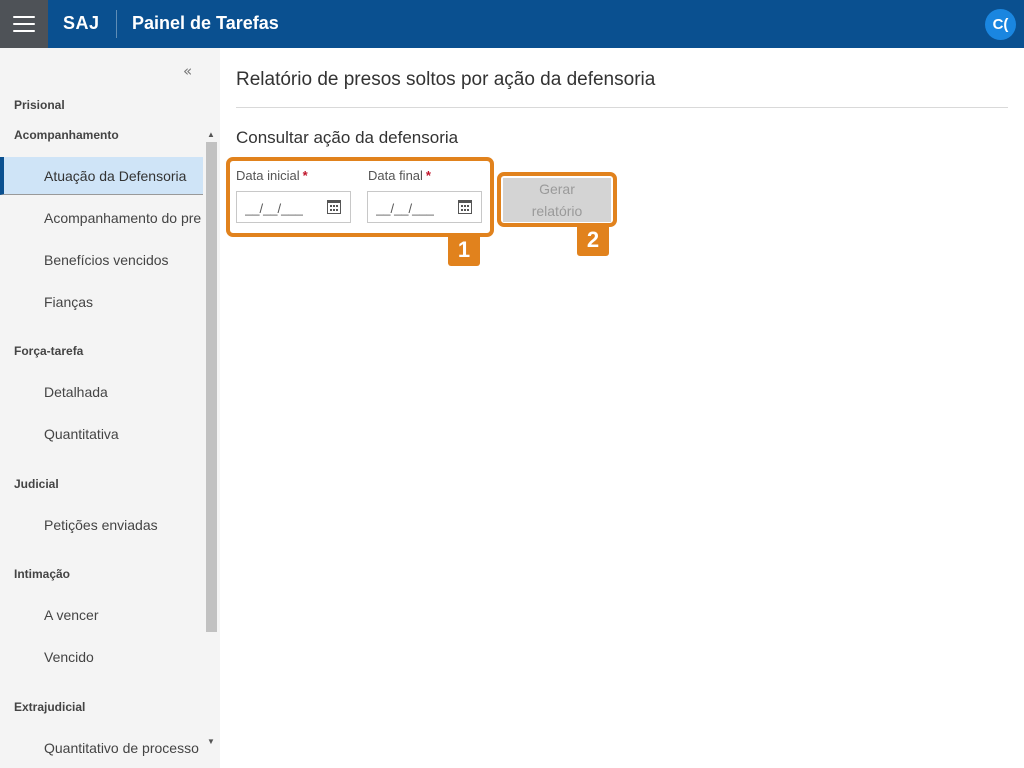 The height and width of the screenshot is (768, 1024). Describe the element at coordinates (101, 260) in the screenshot. I see `sidebar-item-beneficios-vencidos: Benefícios vencidos` at that location.